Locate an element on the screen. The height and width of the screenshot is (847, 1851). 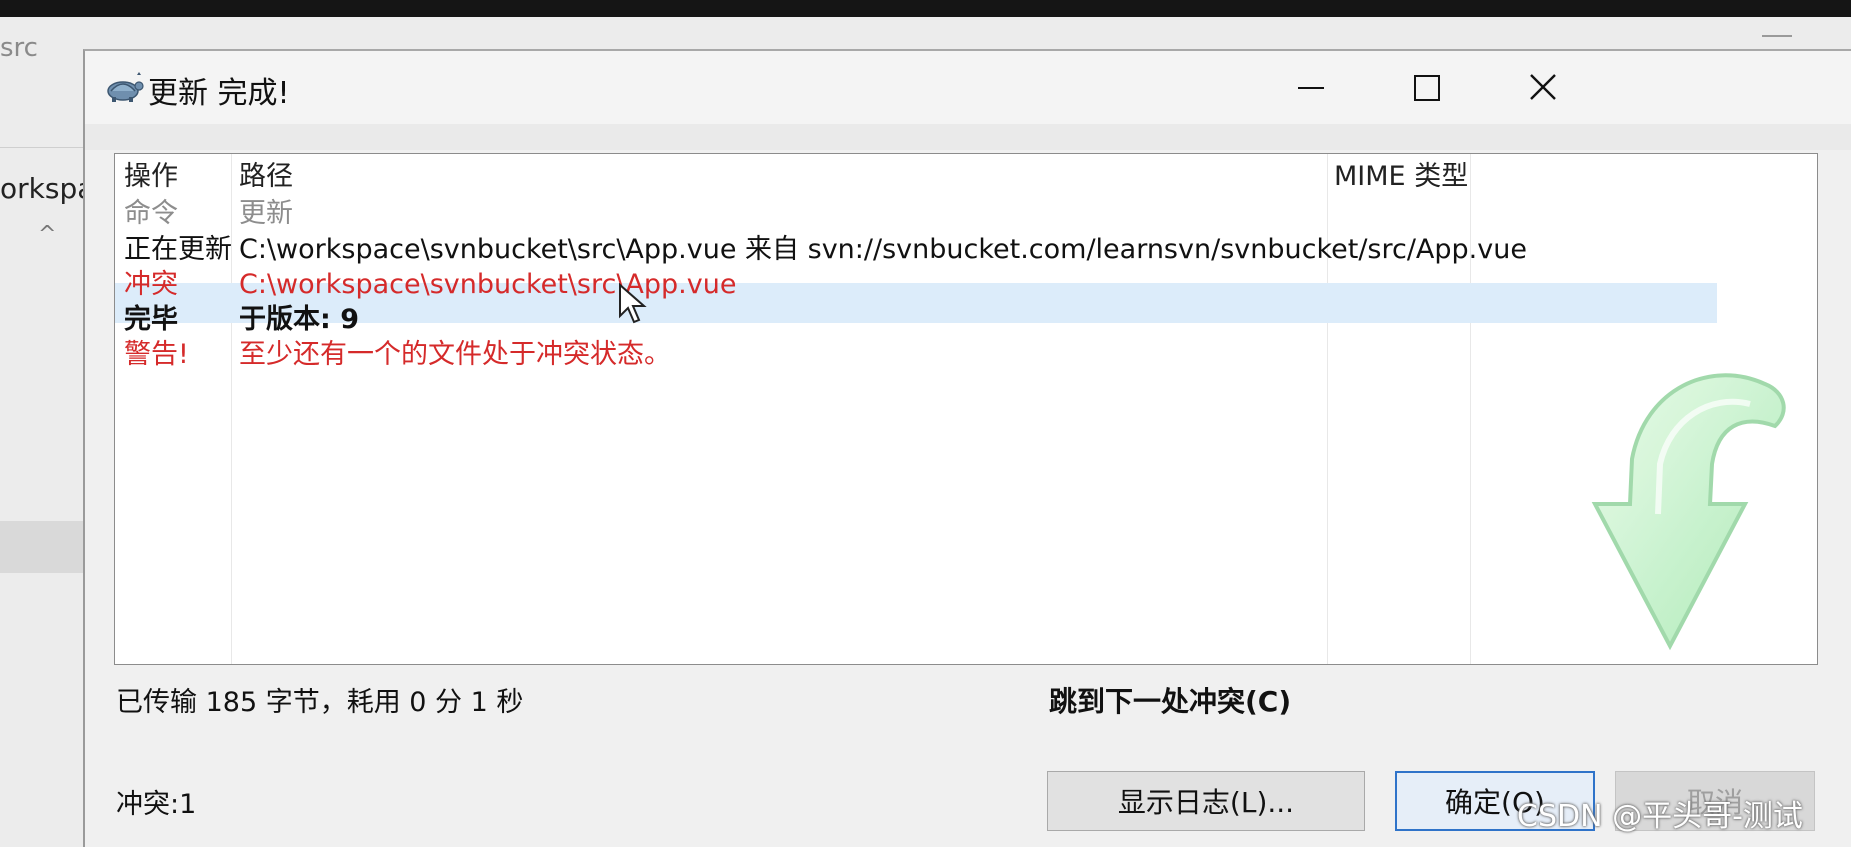
close-button is located at coordinates (1543, 87).